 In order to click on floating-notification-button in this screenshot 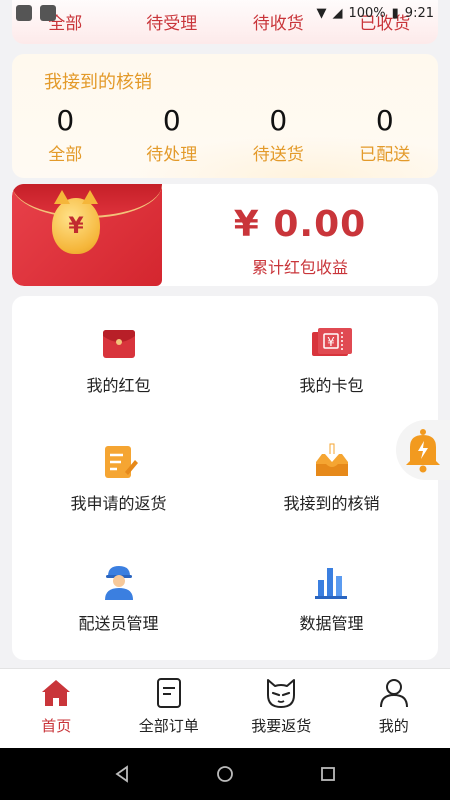, I will do `click(423, 450)`.